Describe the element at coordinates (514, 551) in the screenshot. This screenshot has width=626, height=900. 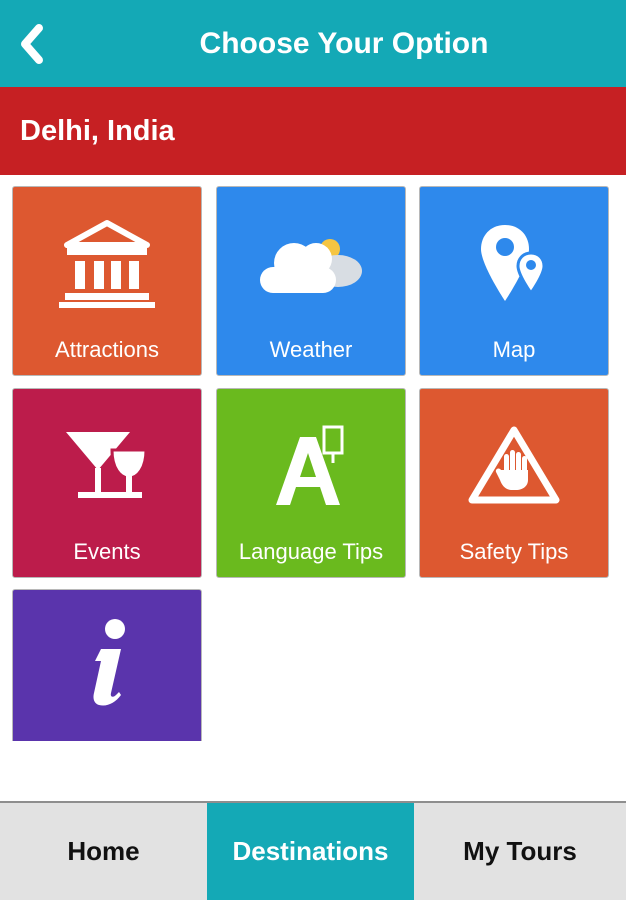
I see `tile-label: Safety Tips` at that location.